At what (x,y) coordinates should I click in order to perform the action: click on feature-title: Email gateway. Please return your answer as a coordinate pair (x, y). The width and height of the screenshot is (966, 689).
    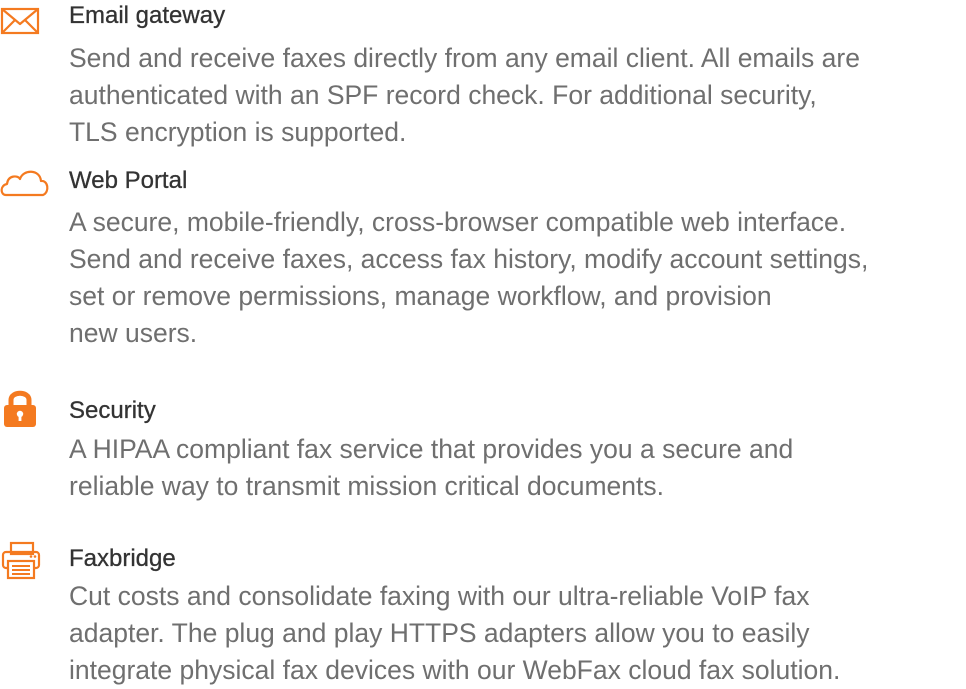
    Looking at the image, I should click on (147, 15).